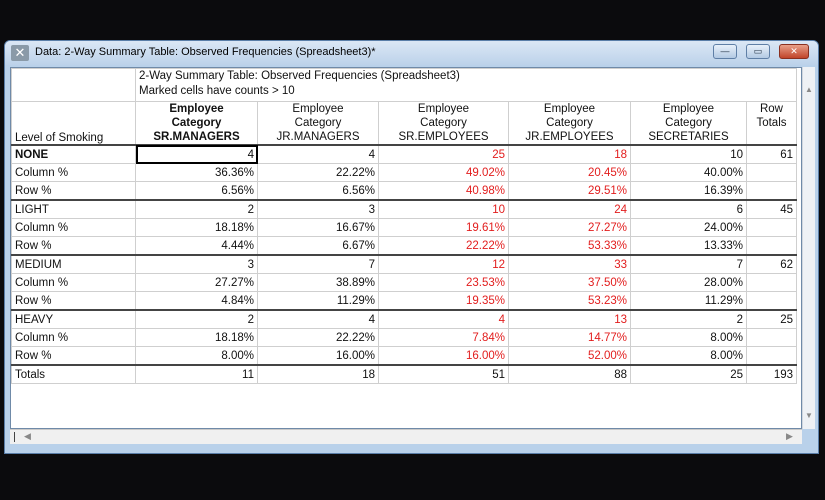 The width and height of the screenshot is (825, 500). Describe the element at coordinates (758, 51) in the screenshot. I see `maximize-button: ▭` at that location.